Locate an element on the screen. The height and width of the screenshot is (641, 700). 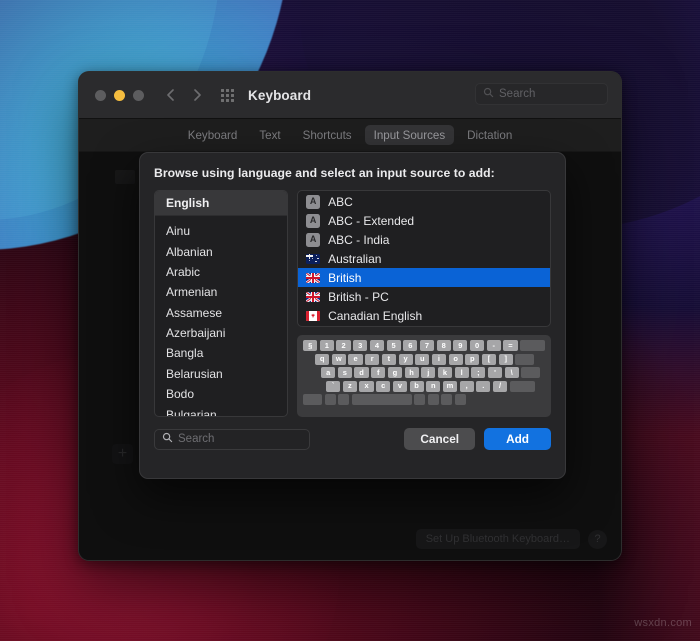
page-title: Keyboard is located at coordinates (280, 95).